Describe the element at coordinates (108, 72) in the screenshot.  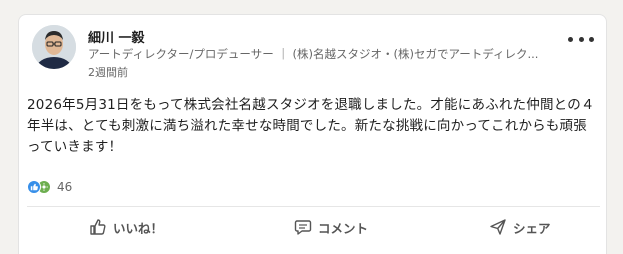
I see `post-time: 2週間前` at that location.